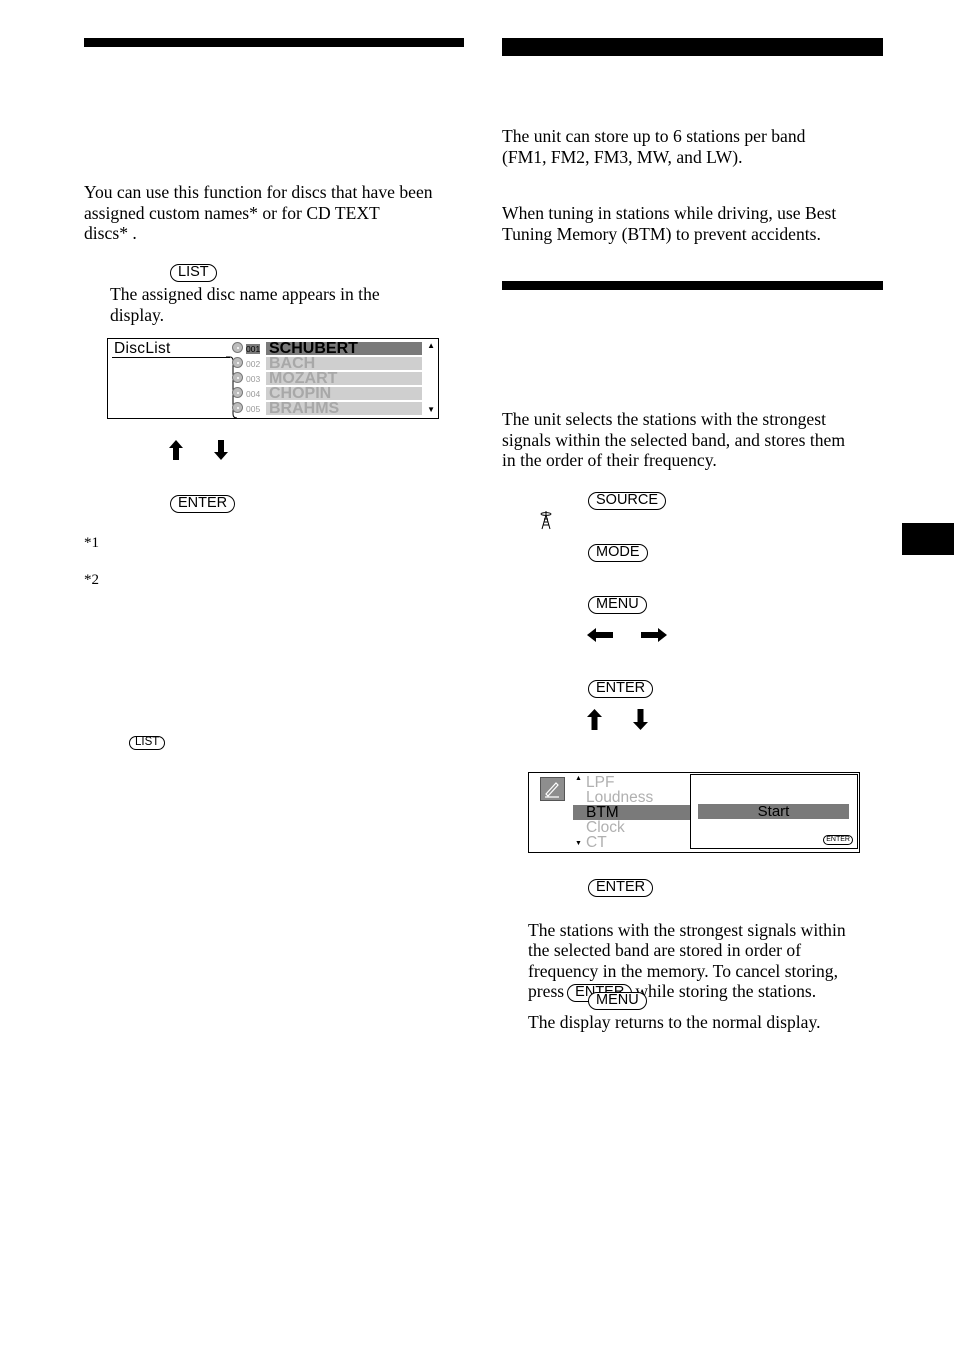 This screenshot has height=1352, width=954. Describe the element at coordinates (726, 991) in the screenshot. I see `store-result-text-tail: while storing the stations.` at that location.